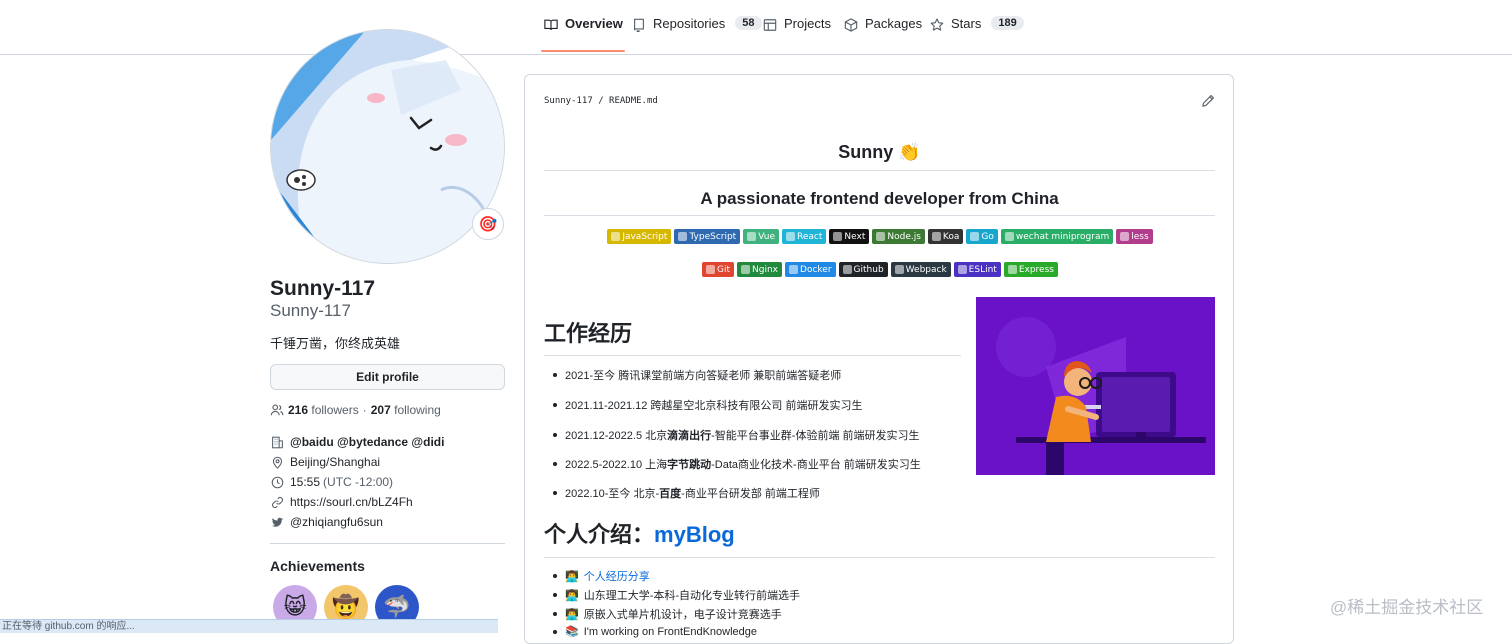 The height and width of the screenshot is (644, 1512). I want to click on profile-name: Sunny-117, so click(323, 288).